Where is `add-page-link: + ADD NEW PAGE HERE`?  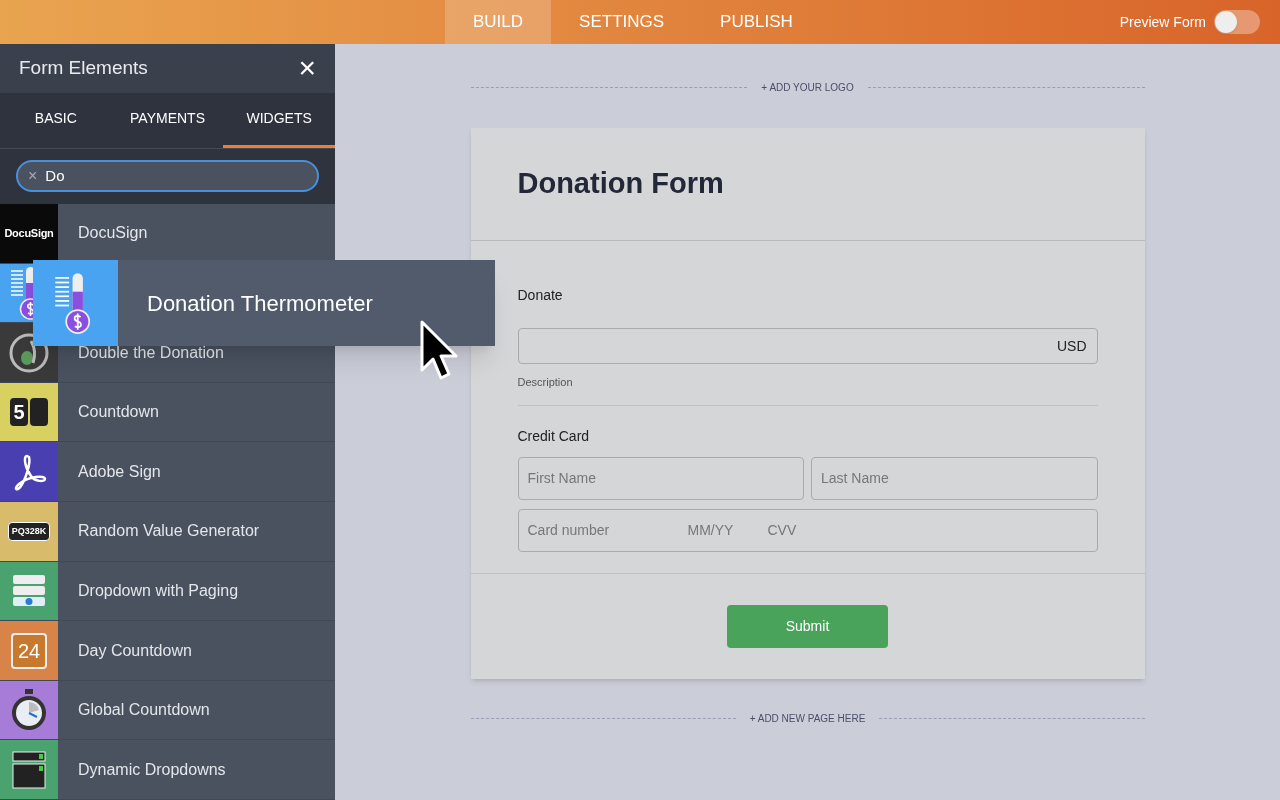 add-page-link: + ADD NEW PAGE HERE is located at coordinates (807, 718).